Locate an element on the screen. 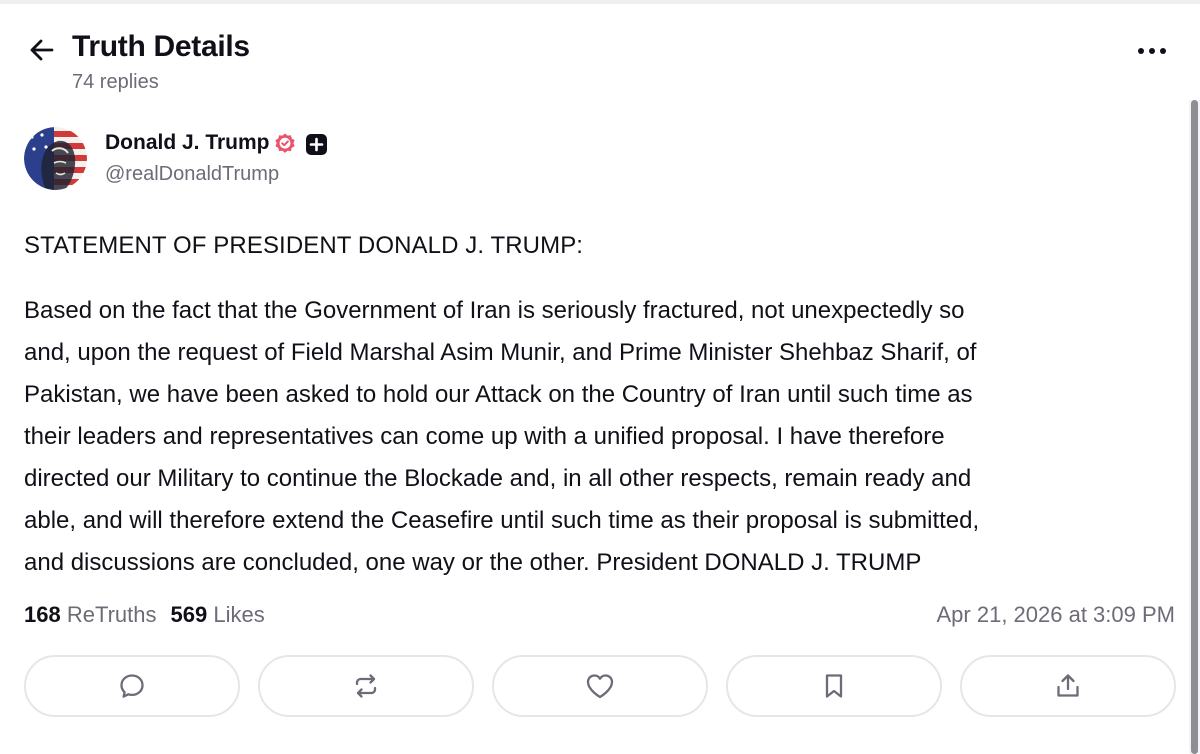  share-icon is located at coordinates (1068, 685).